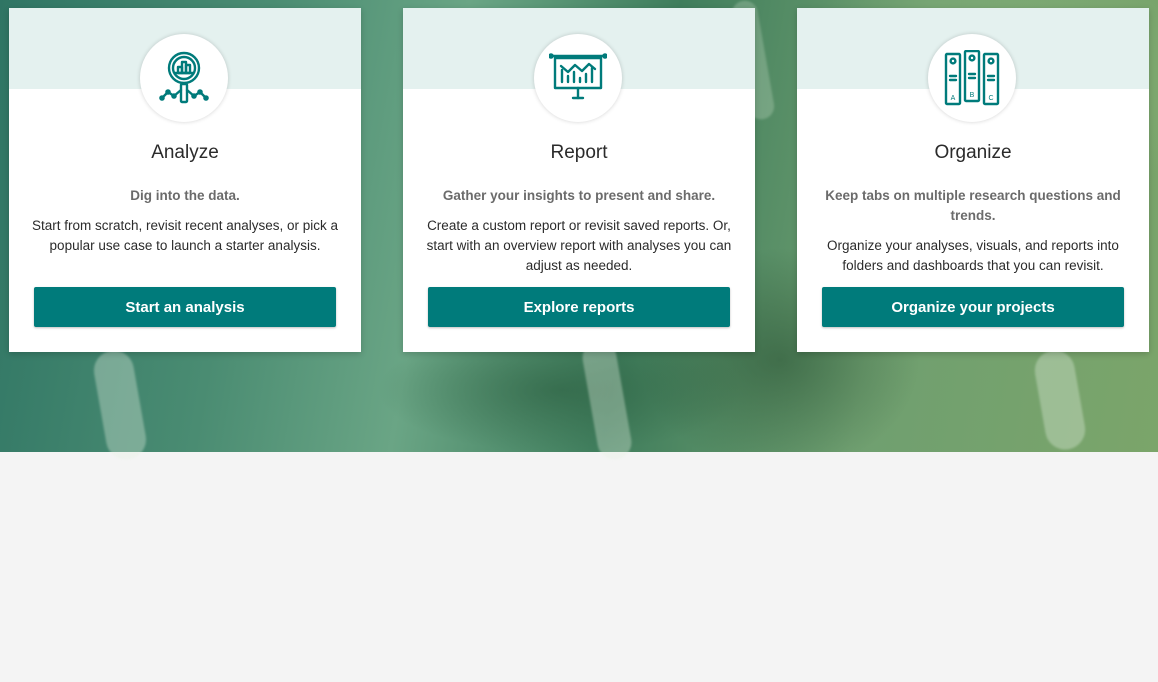  I want to click on magnifier-chart-icon, so click(184, 77).